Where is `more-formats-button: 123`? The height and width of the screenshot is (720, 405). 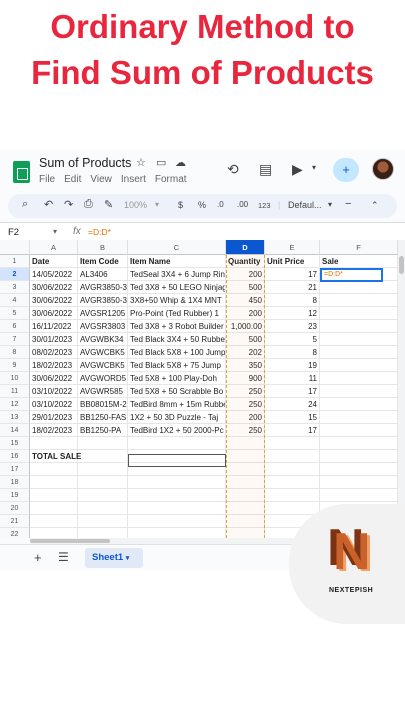 more-formats-button: 123 is located at coordinates (264, 205).